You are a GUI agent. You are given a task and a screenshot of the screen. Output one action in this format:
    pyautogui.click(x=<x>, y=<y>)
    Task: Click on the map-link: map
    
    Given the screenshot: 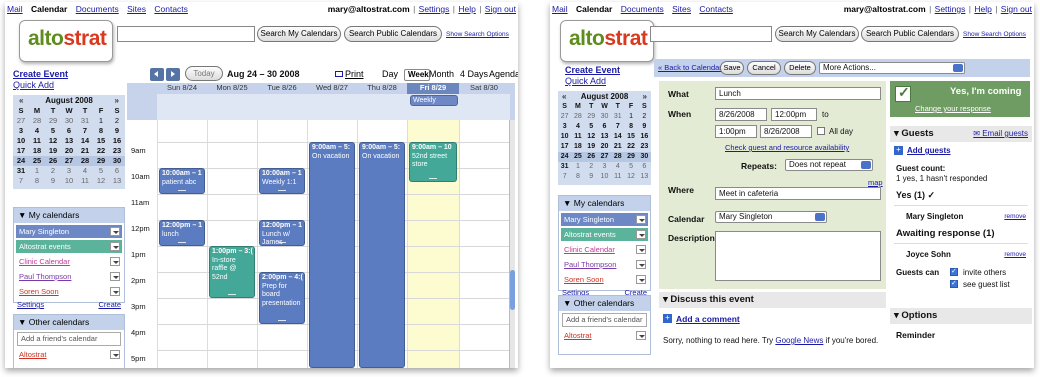 What is the action you would take?
    pyautogui.click(x=875, y=182)
    